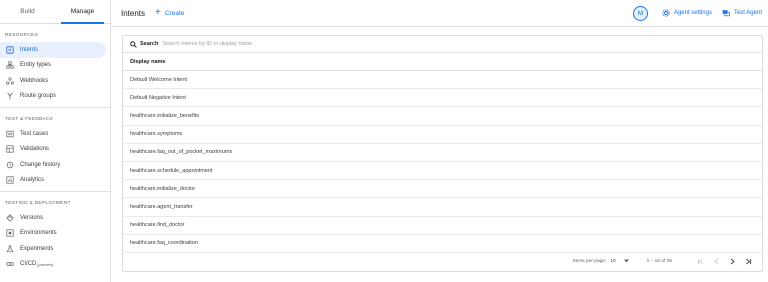 Image resolution: width=768 pixels, height=282 pixels. What do you see at coordinates (442, 171) in the screenshot?
I see `table-row: healthcare.schedule_appointment` at bounding box center [442, 171].